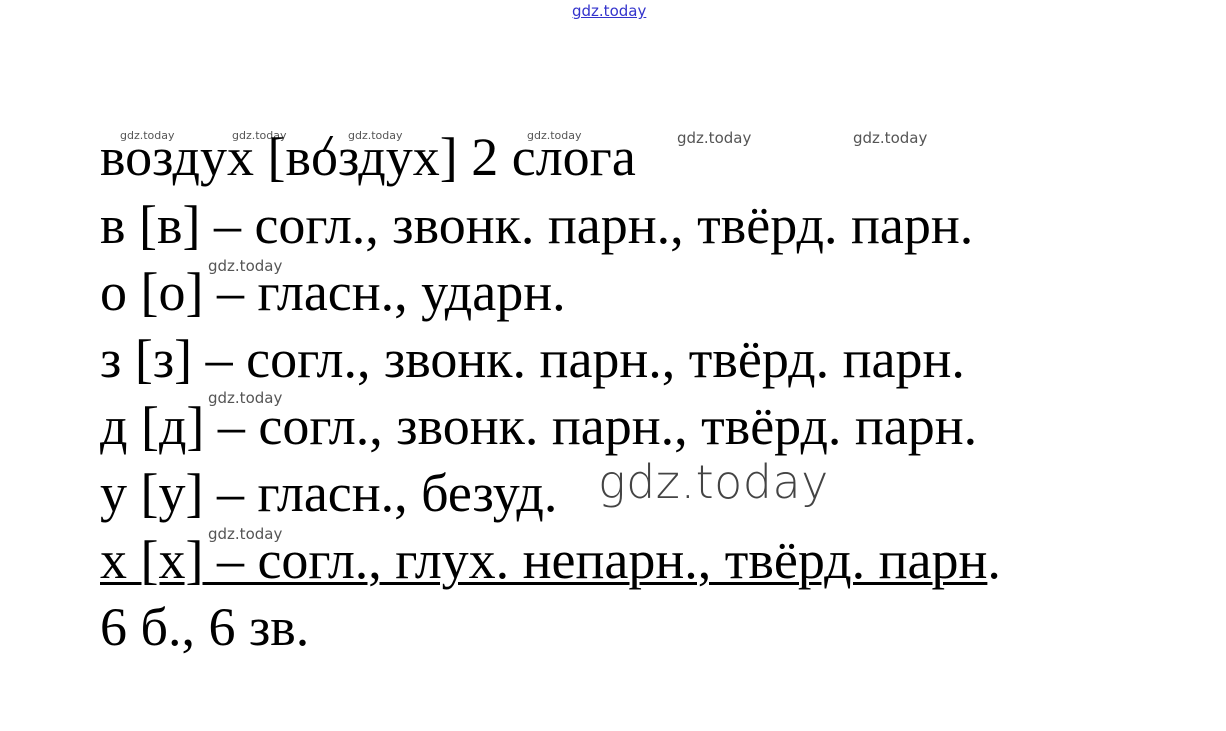 The height and width of the screenshot is (731, 1226). What do you see at coordinates (609, 11) in the screenshot?
I see `watermark-top: gdz.today` at bounding box center [609, 11].